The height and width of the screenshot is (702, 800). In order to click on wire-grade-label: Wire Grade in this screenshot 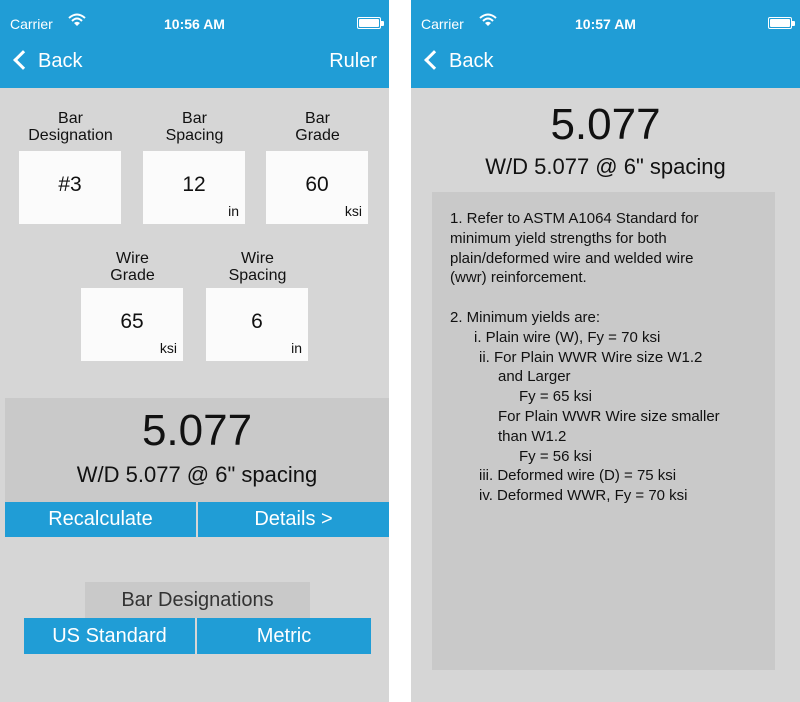, I will do `click(132, 267)`.